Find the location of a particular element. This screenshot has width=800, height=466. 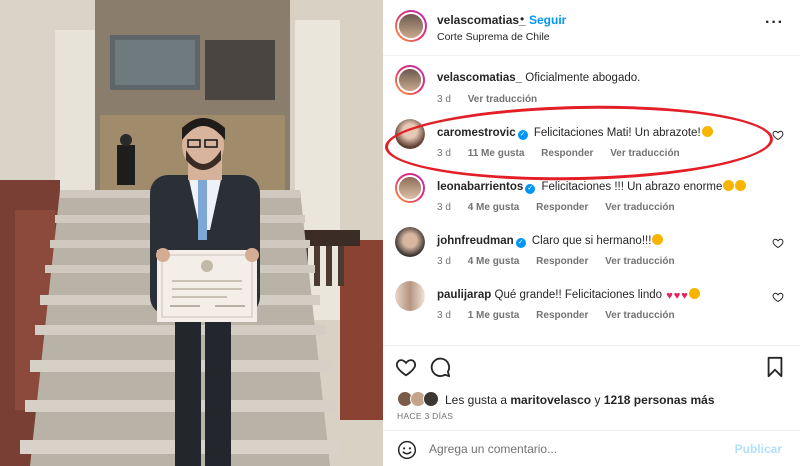

add-comment-bar: Publicar is located at coordinates (591, 448).